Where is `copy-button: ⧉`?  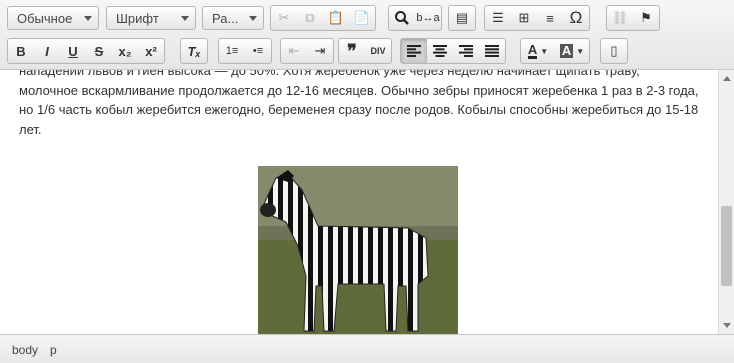
copy-button: ⧉ is located at coordinates (310, 18).